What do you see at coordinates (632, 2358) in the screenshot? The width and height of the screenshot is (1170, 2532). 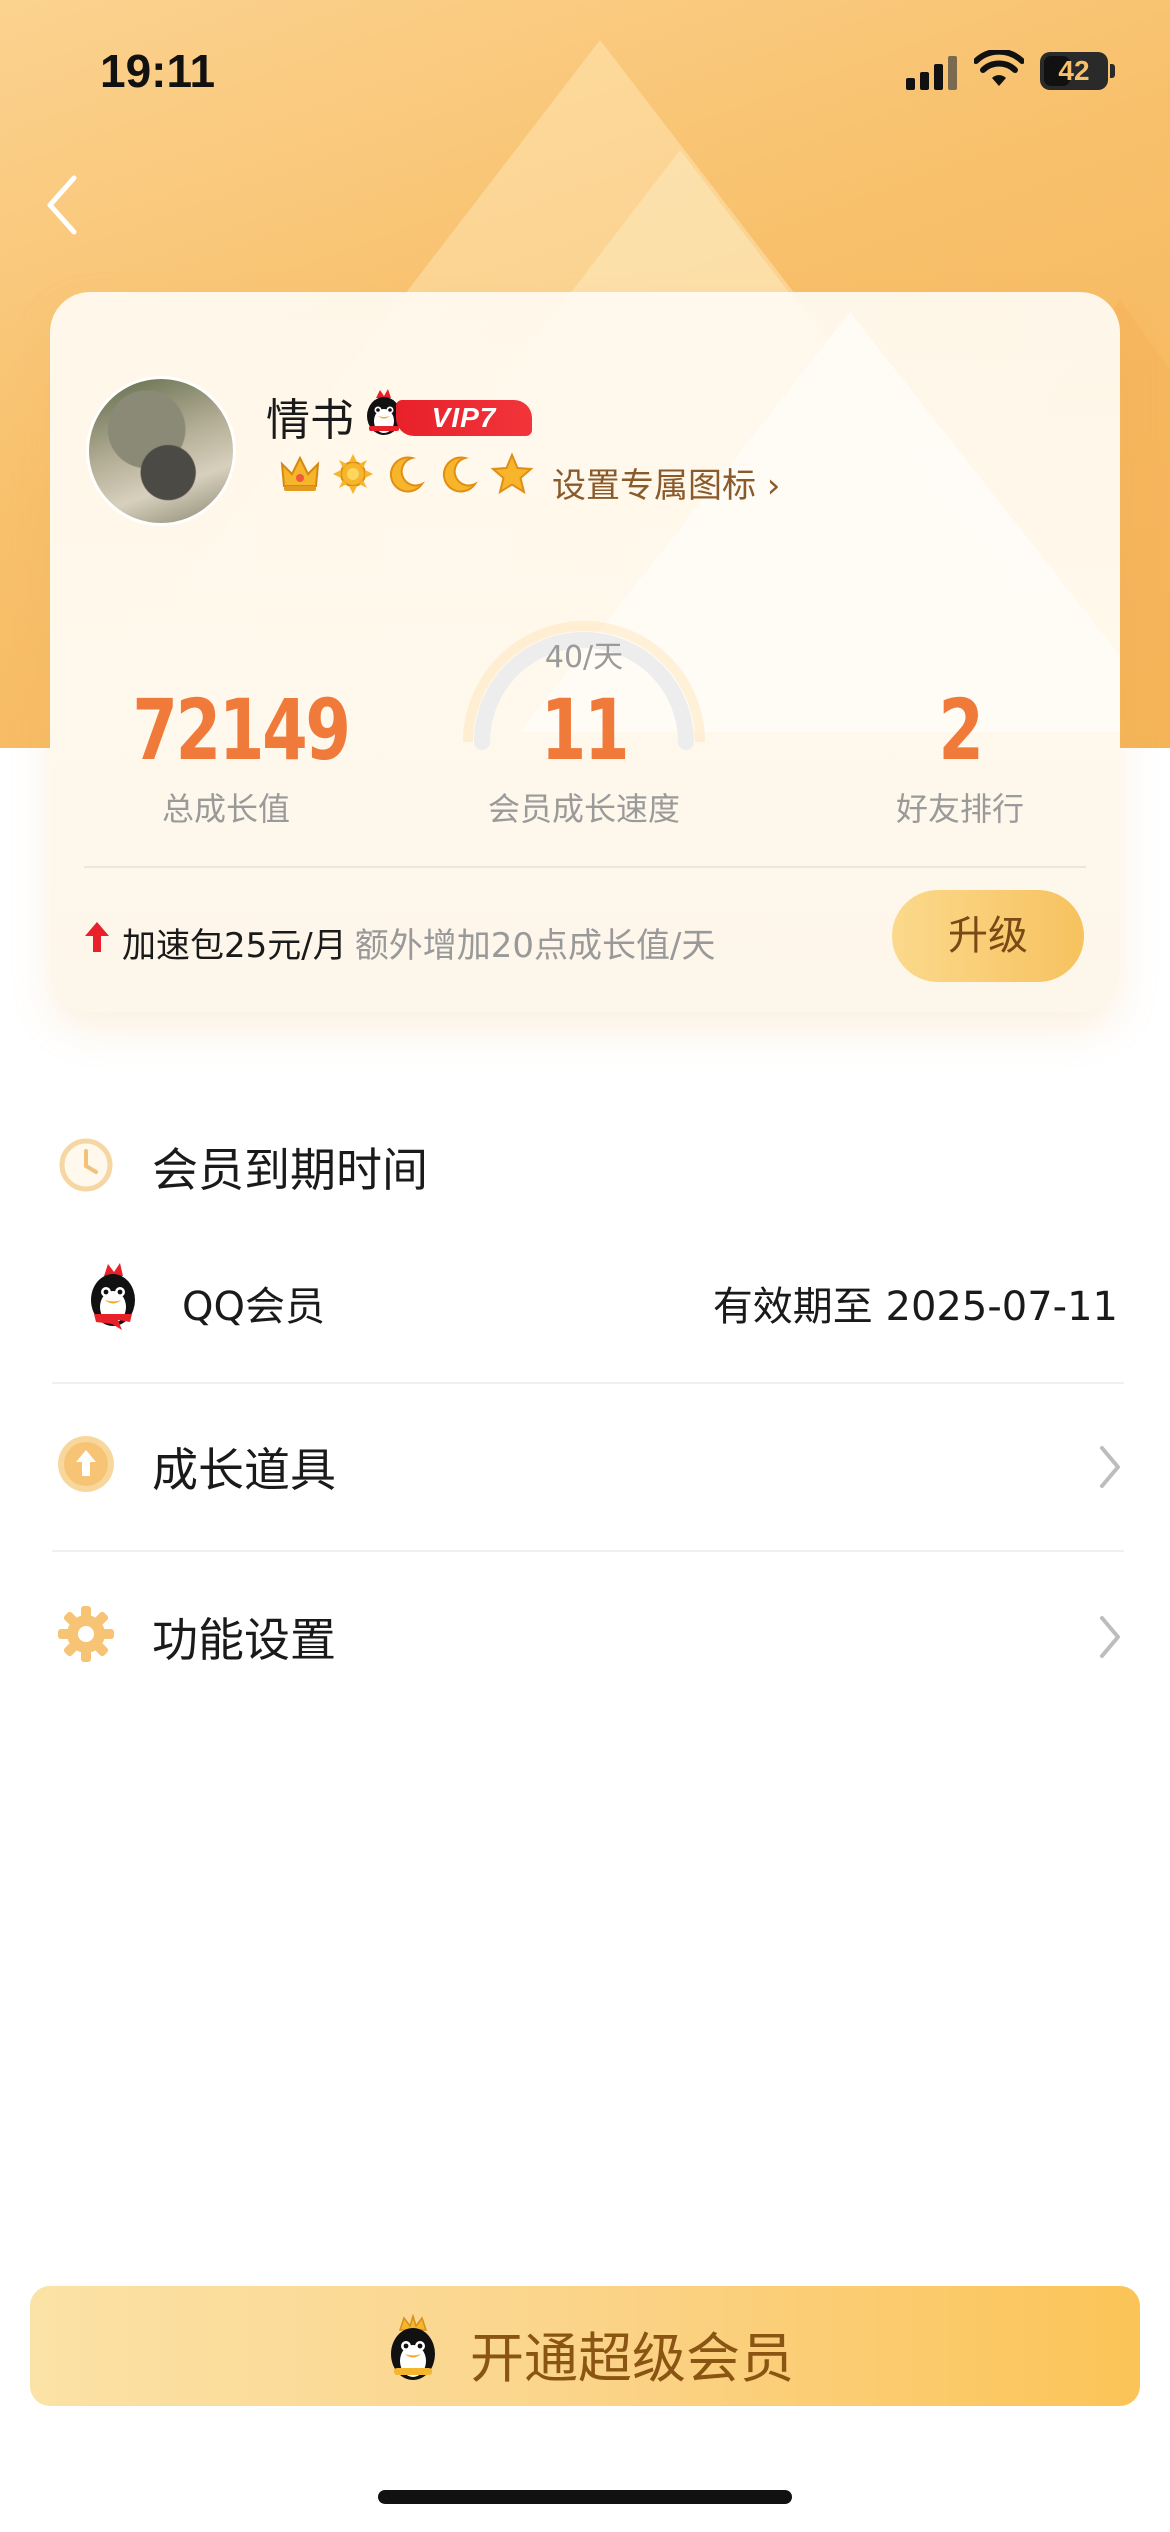 I see `open-svip-label: 开通超级会员` at bounding box center [632, 2358].